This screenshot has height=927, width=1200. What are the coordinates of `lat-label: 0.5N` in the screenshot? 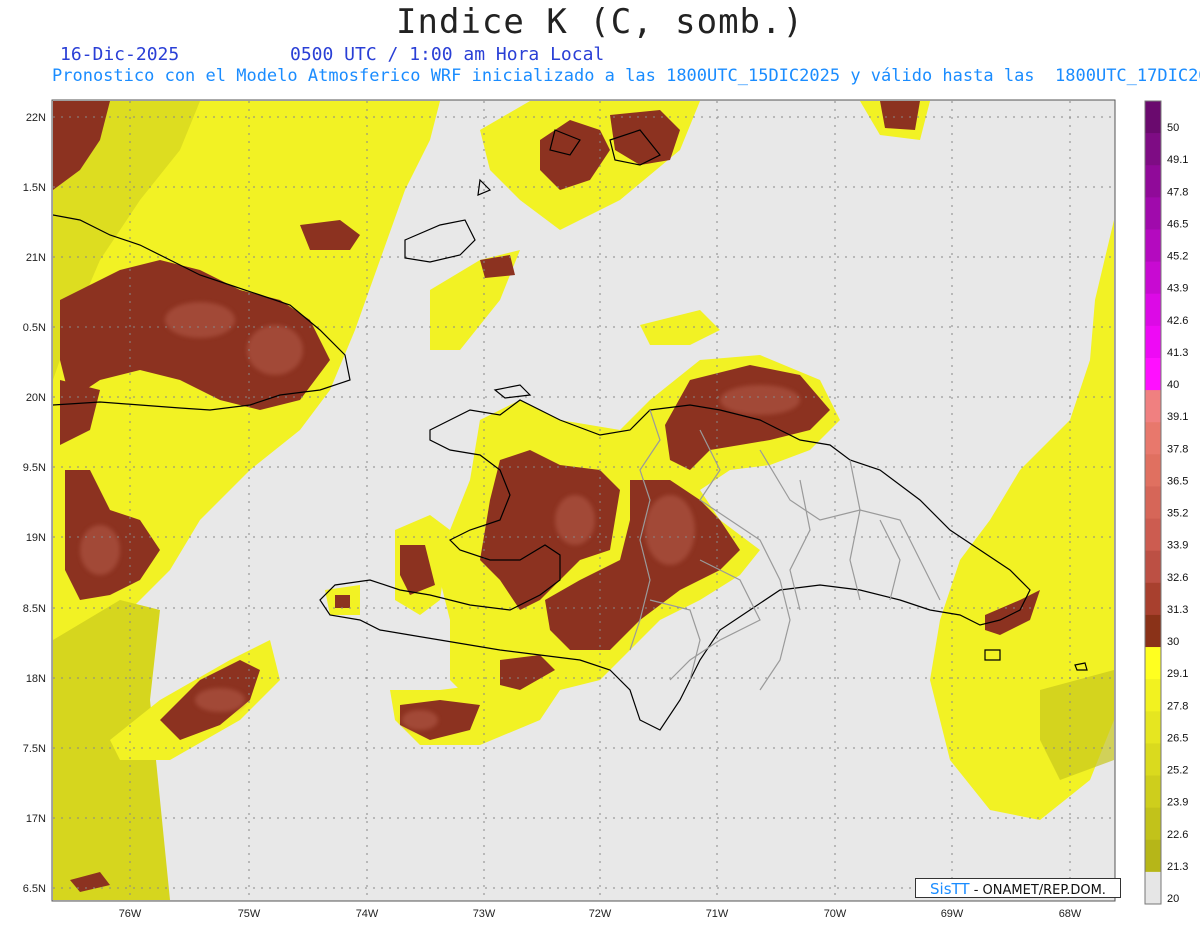 It's located at (34, 328).